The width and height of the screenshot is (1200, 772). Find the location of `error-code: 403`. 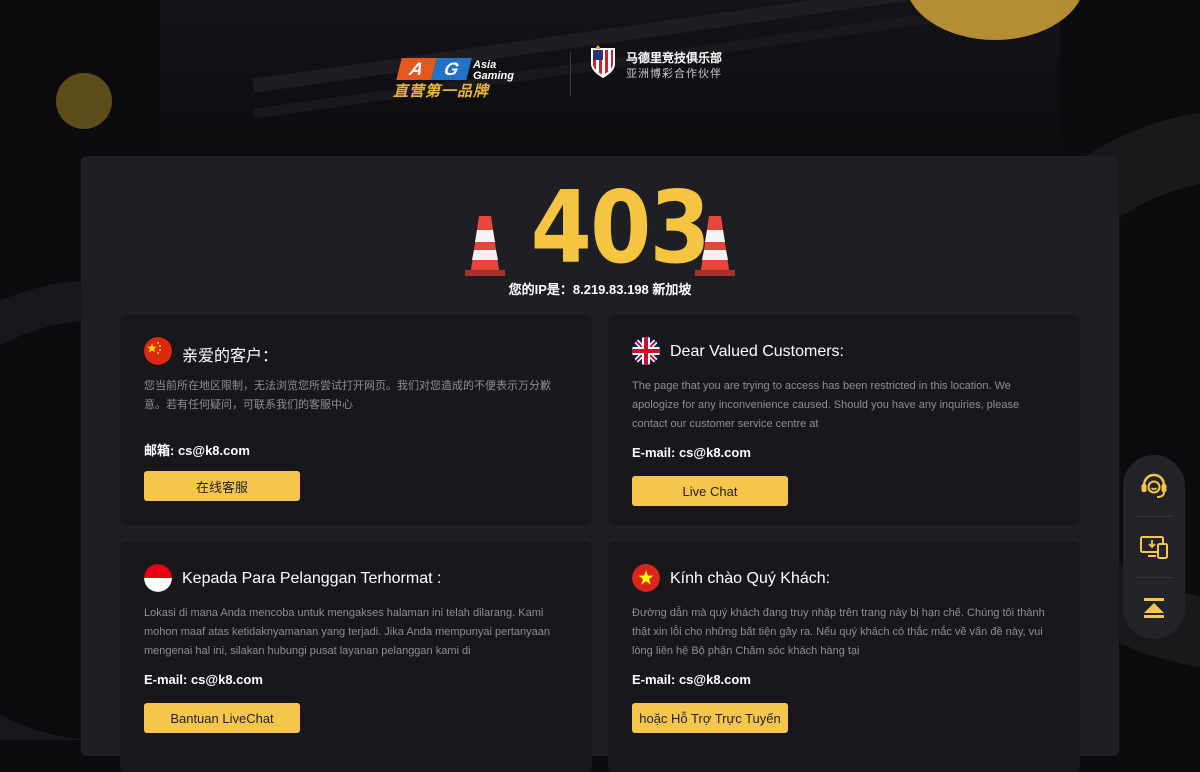

error-code: 403 is located at coordinates (620, 227).